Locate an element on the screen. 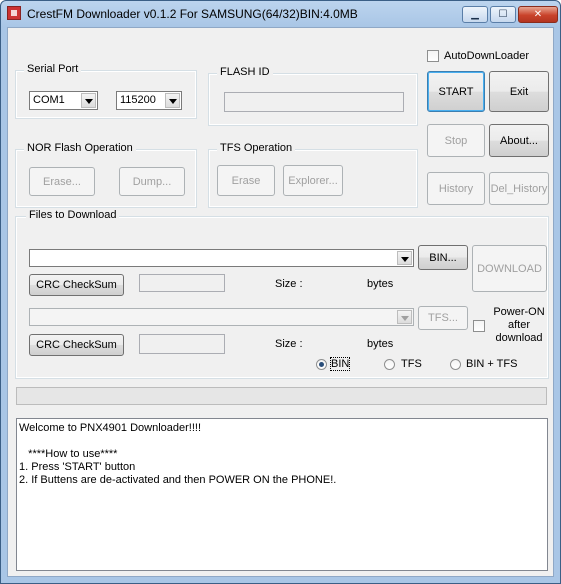 The width and height of the screenshot is (561, 584). del-history-button: Del_History is located at coordinates (519, 188).